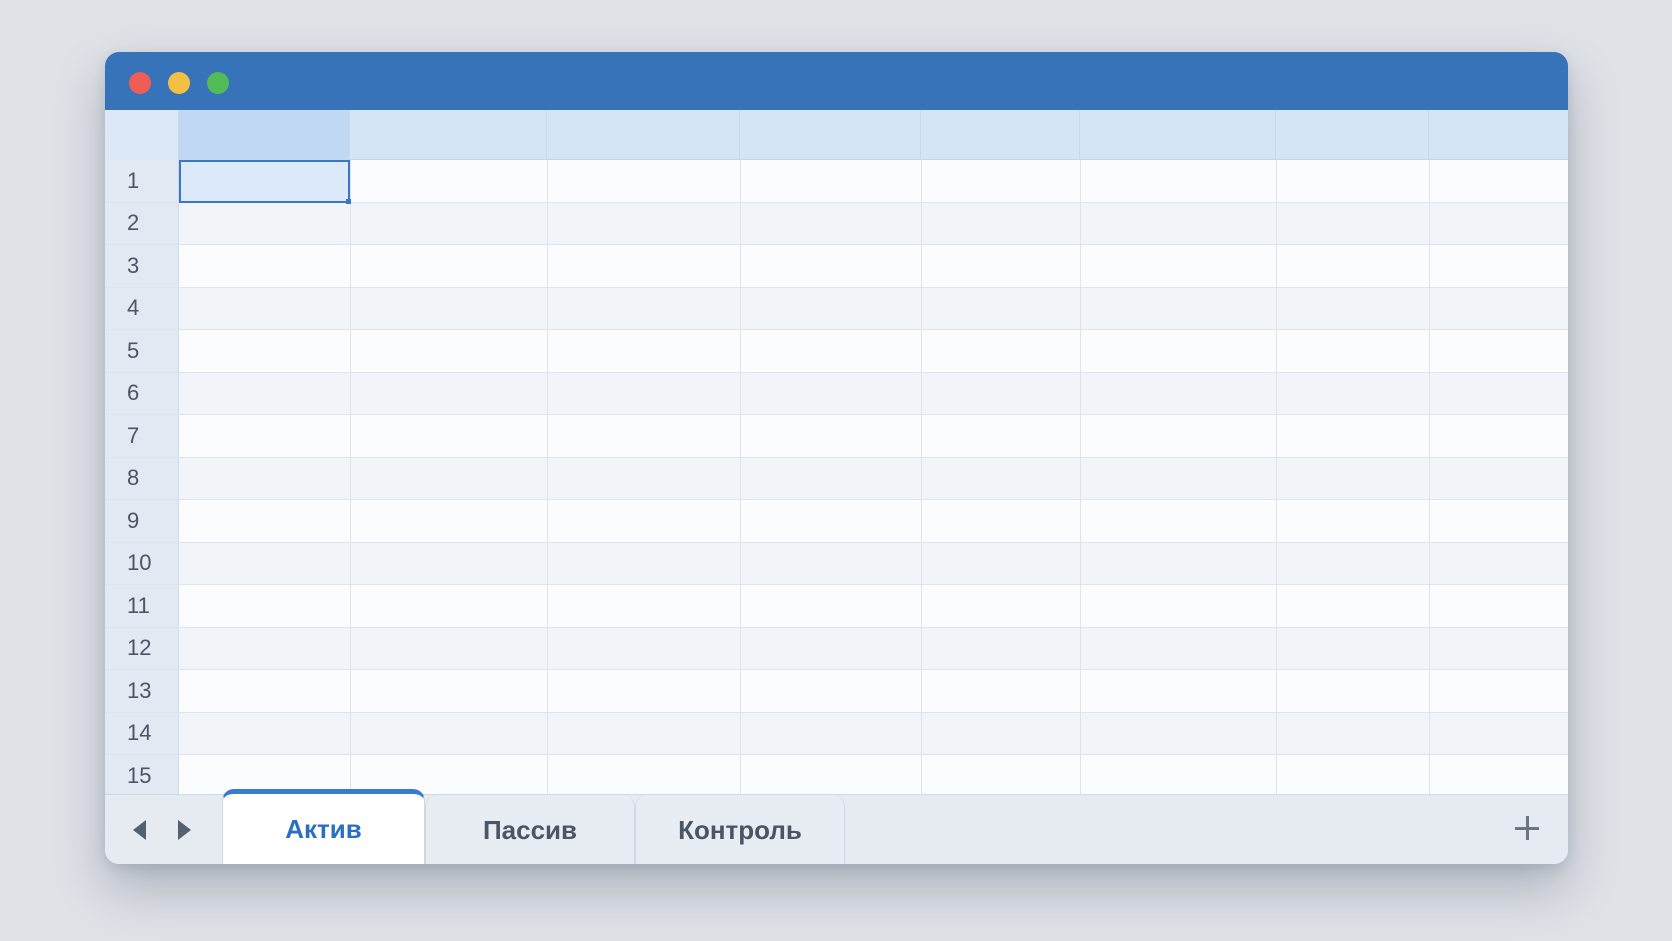 This screenshot has width=1672, height=941. Describe the element at coordinates (142, 521) in the screenshot. I see `row-header: 9` at that location.